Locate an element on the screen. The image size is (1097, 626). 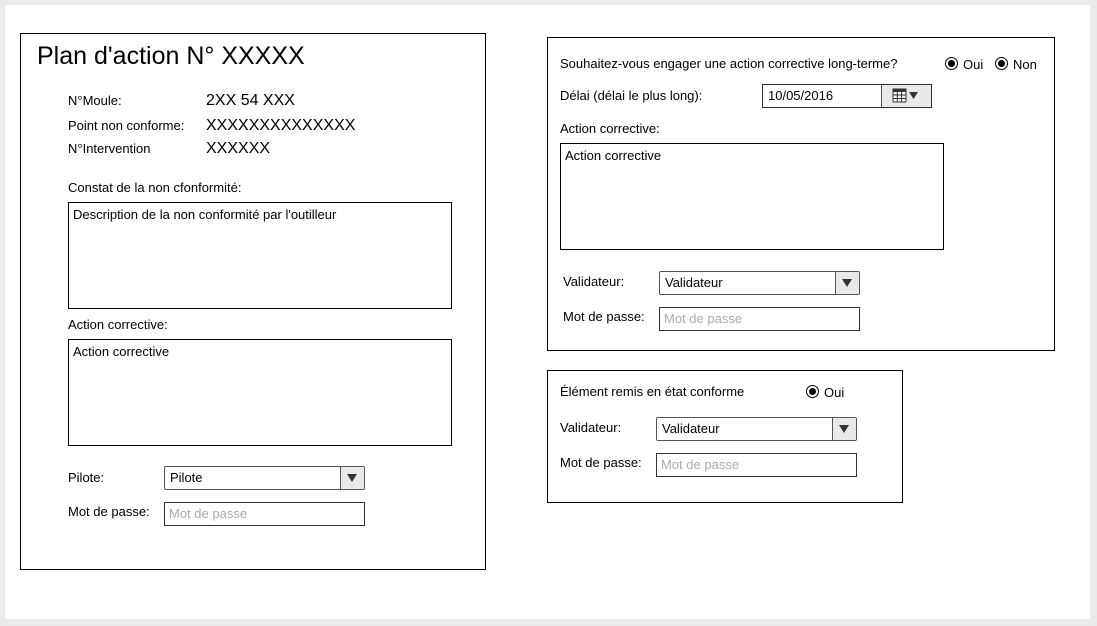
delai-label: Délai (délai le plus long): is located at coordinates (631, 95).